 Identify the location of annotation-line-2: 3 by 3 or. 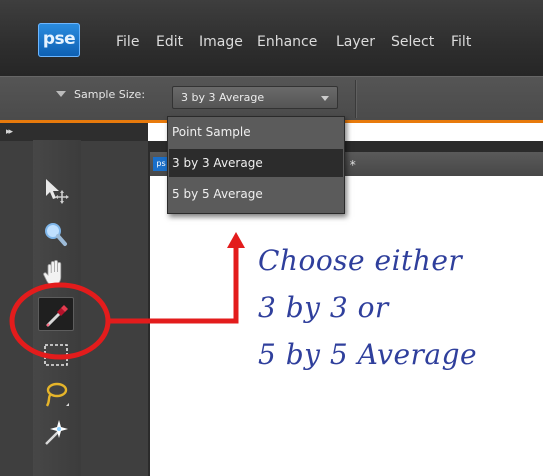
(323, 307).